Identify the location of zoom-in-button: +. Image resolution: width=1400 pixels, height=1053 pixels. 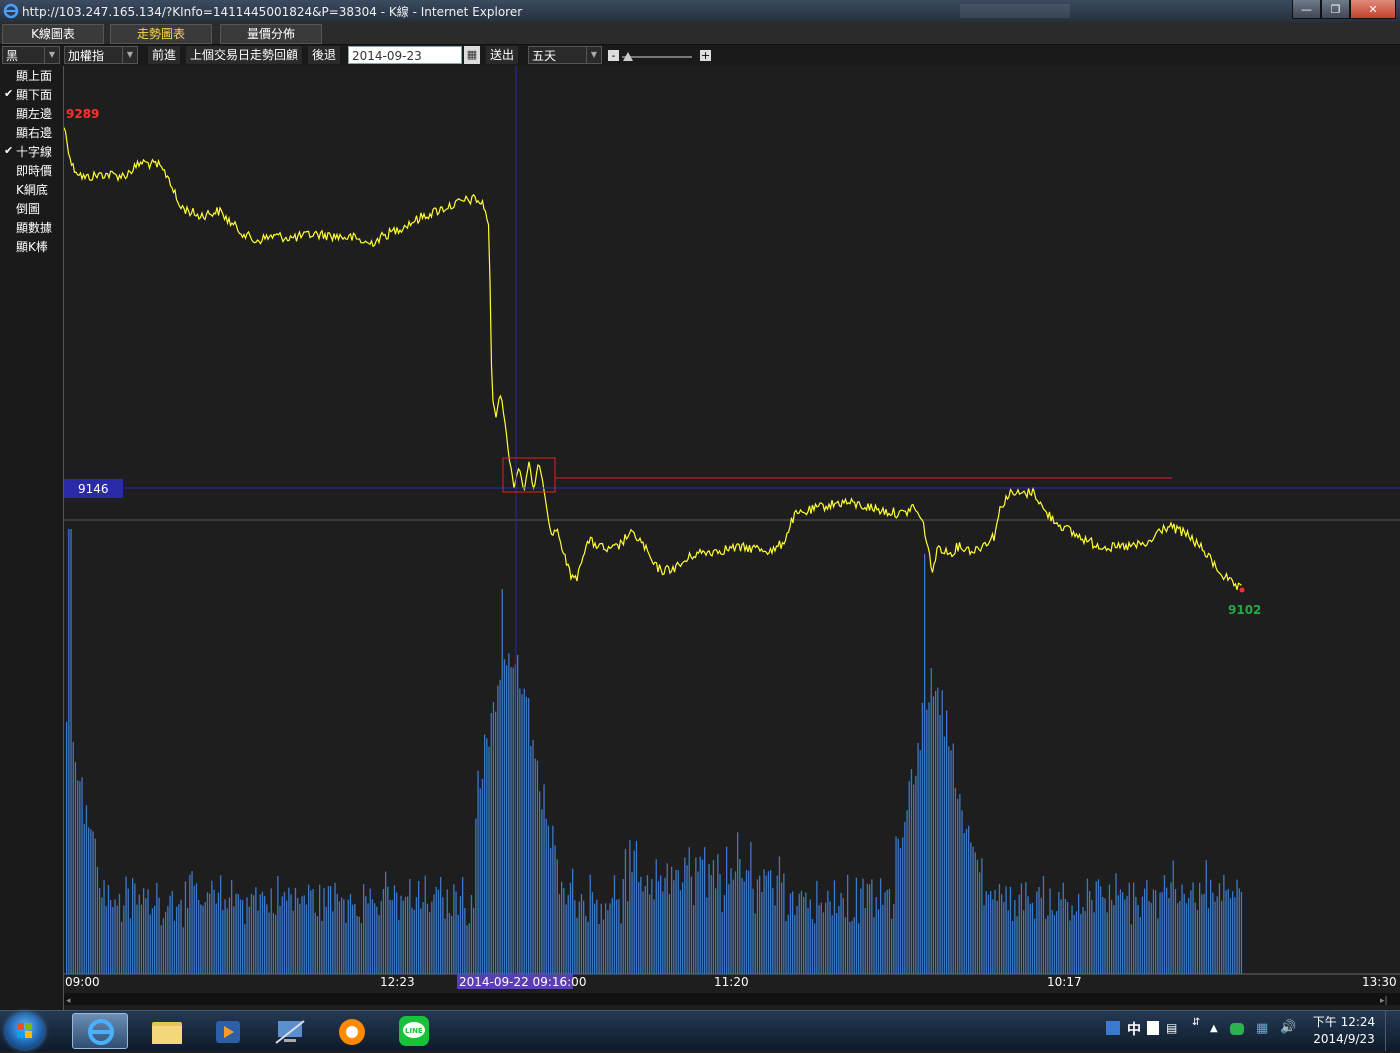
(705, 55).